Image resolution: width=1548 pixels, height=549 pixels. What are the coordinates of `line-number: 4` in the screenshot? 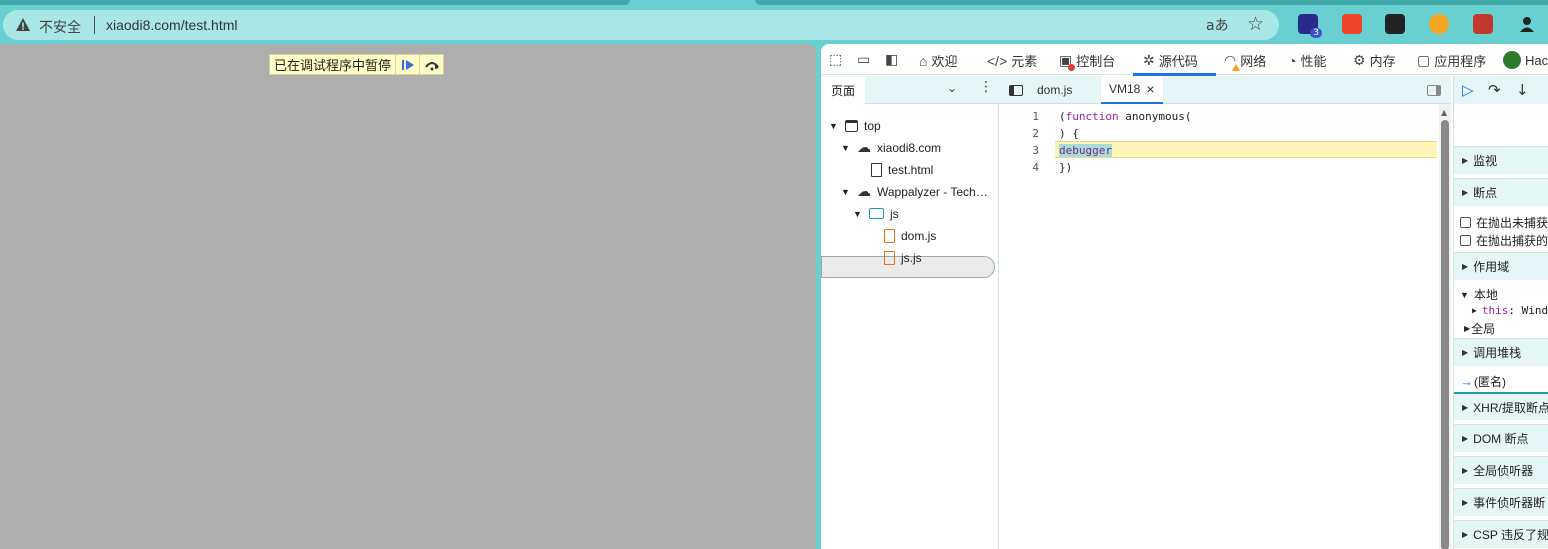 It's located at (1019, 167).